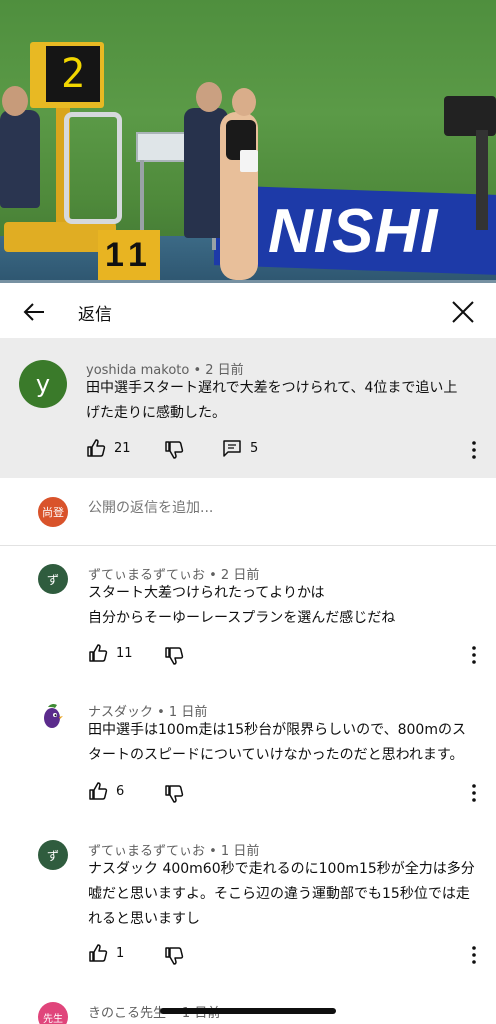  What do you see at coordinates (34, 312) in the screenshot?
I see `back-arrow-icon` at bounding box center [34, 312].